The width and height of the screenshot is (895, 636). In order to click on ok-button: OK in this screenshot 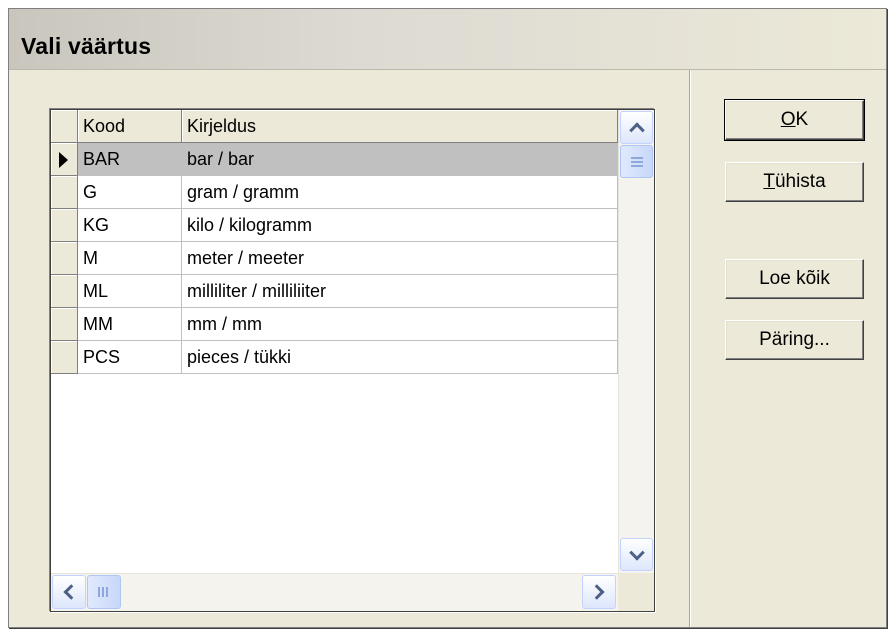, I will do `click(794, 120)`.